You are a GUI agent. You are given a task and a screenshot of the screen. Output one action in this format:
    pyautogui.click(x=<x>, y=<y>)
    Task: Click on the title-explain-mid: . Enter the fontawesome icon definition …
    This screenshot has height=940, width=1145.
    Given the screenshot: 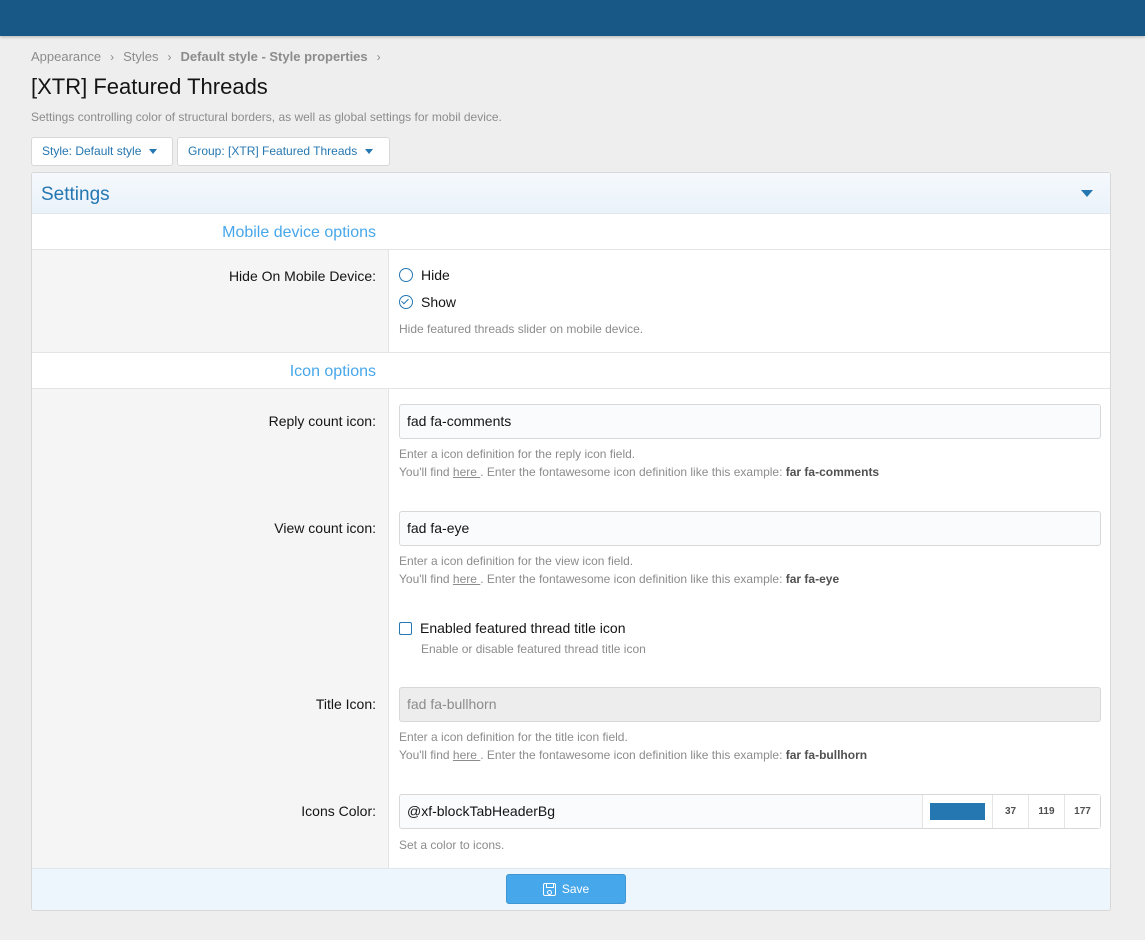 What is the action you would take?
    pyautogui.click(x=633, y=755)
    